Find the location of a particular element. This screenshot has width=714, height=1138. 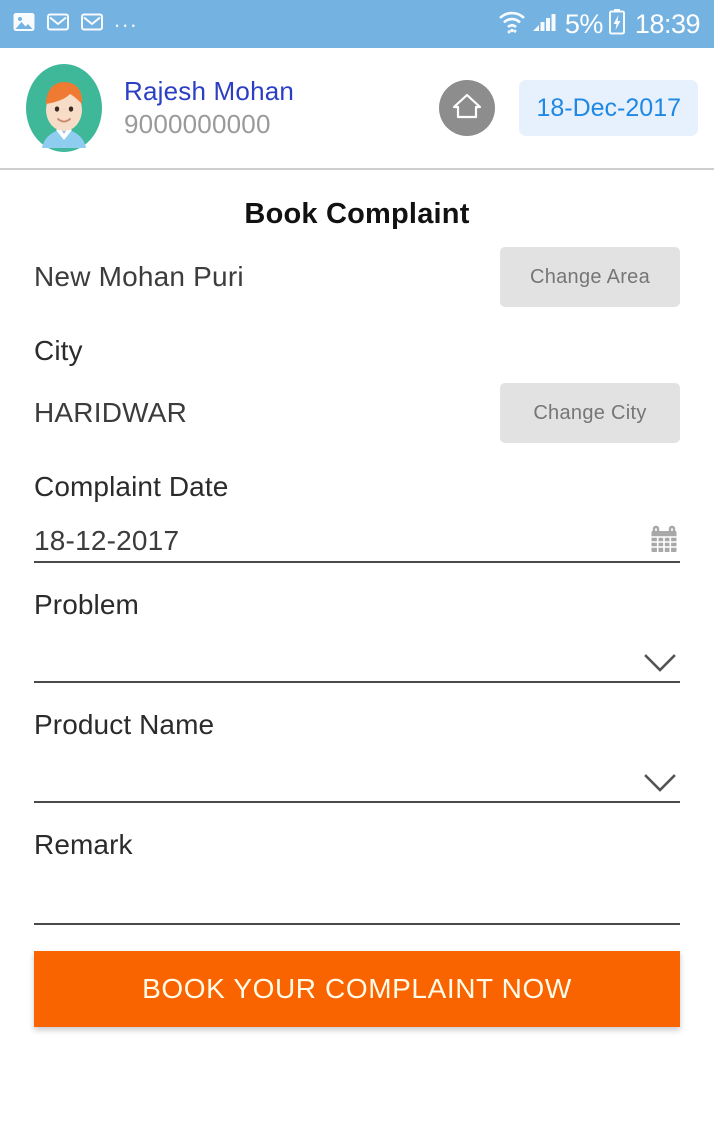

status-bar: ... 5% 18:39 is located at coordinates (357, 24).